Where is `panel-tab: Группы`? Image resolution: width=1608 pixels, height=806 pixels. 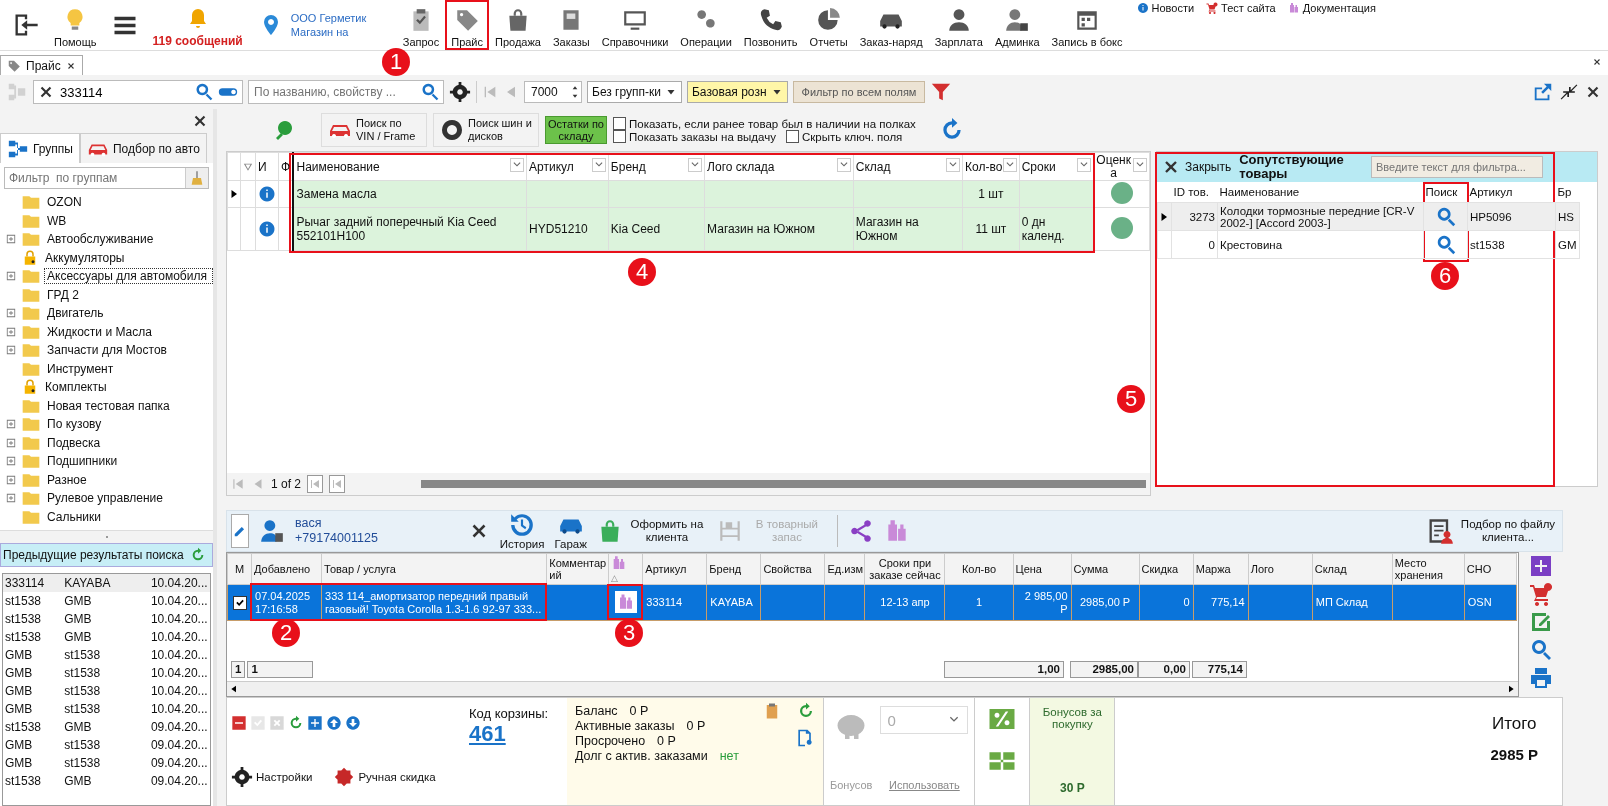
panel-tab: Группы is located at coordinates (40, 148).